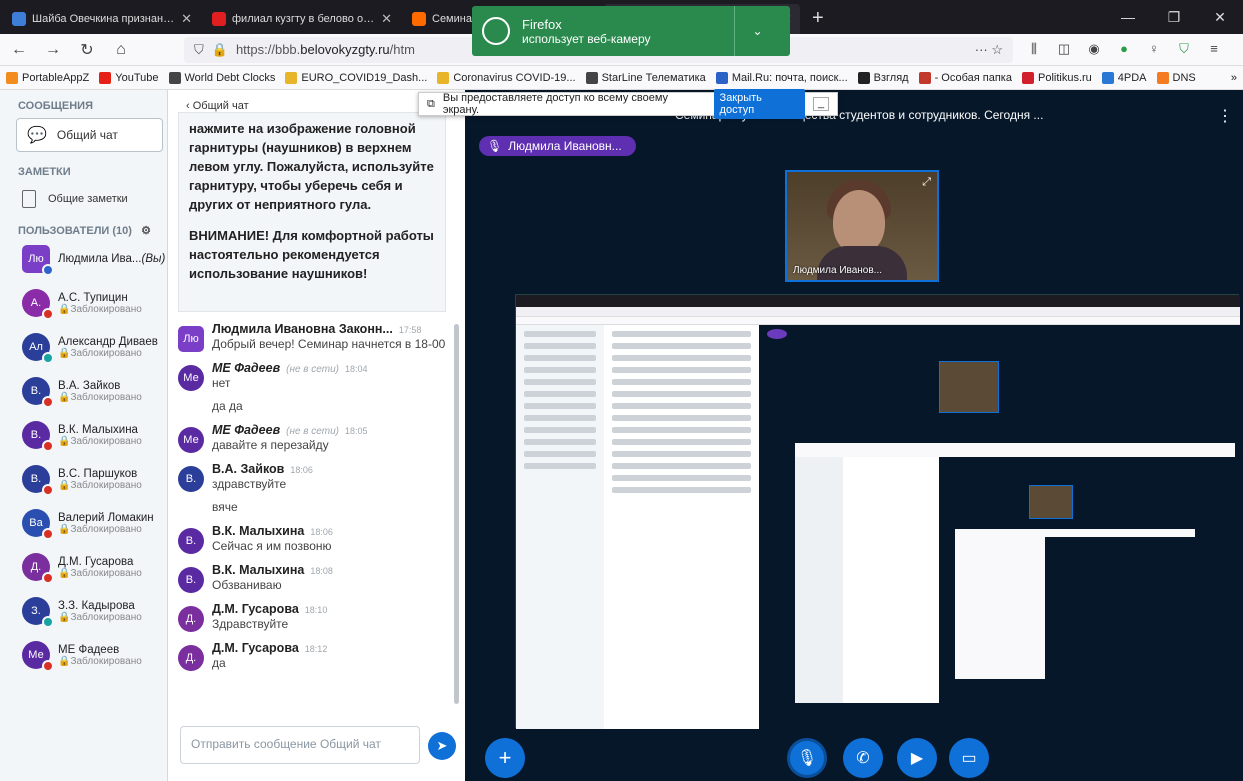 This screenshot has width=1243, height=781. I want to click on actions-plus-button: +, so click(505, 758).